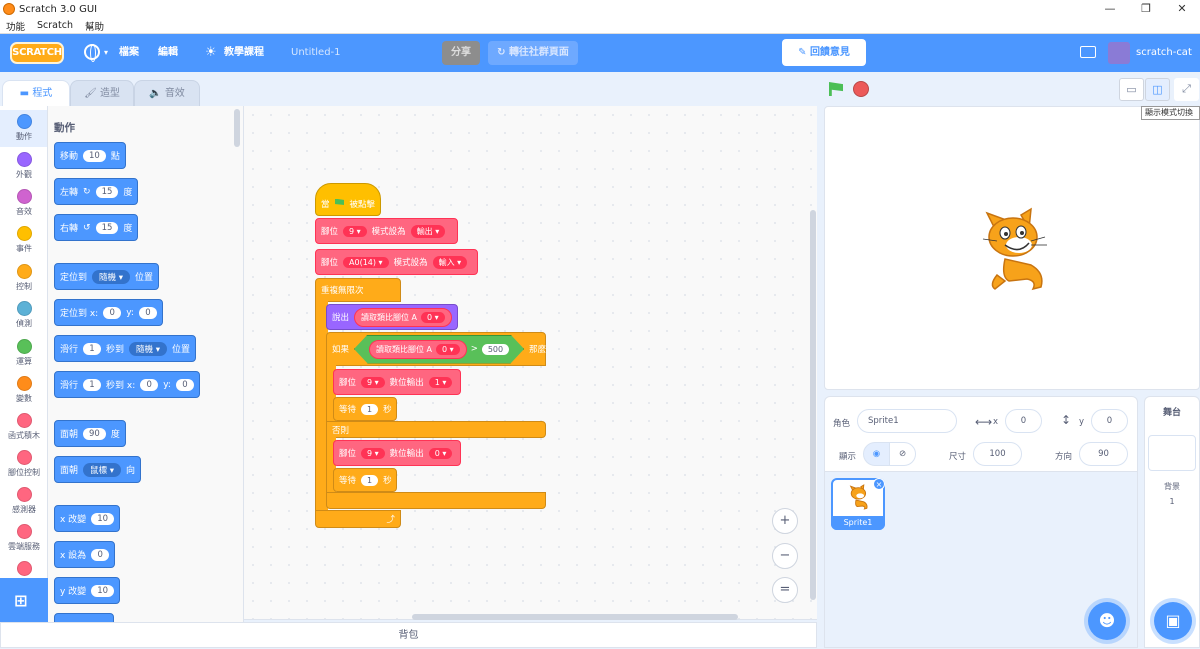 The height and width of the screenshot is (649, 1200). What do you see at coordinates (1107, 621) in the screenshot?
I see `add-sprite-button: ☻` at bounding box center [1107, 621].